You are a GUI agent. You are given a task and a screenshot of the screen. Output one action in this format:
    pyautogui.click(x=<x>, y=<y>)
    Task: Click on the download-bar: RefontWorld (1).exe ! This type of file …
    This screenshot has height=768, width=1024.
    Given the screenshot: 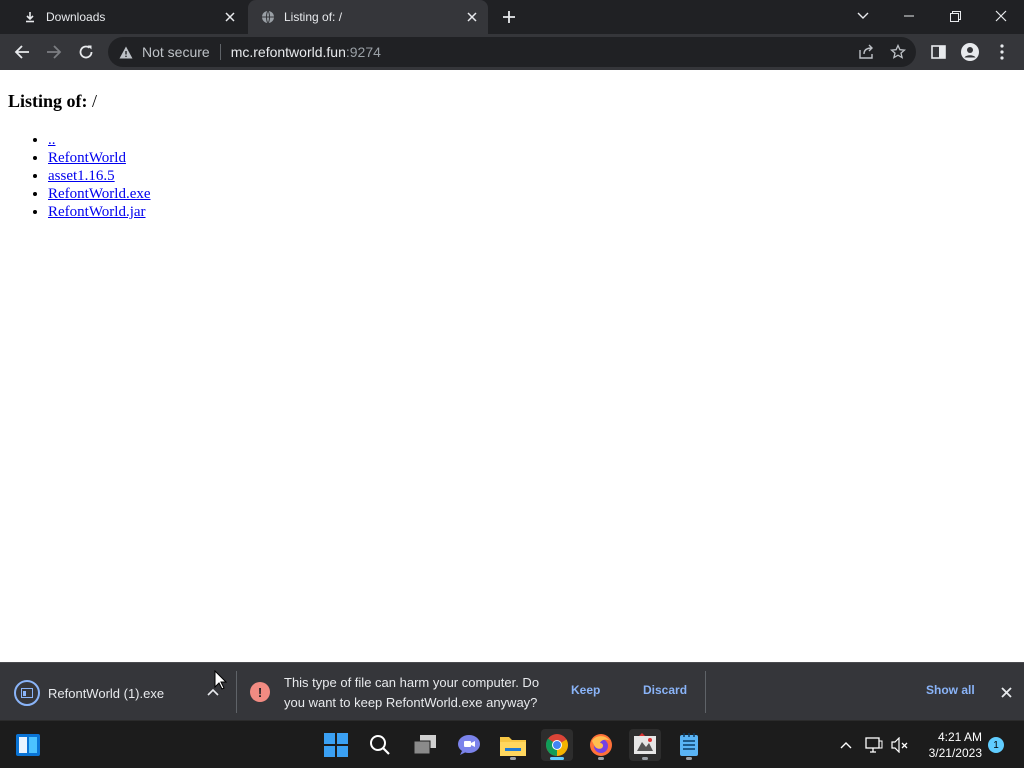 What is the action you would take?
    pyautogui.click(x=512, y=691)
    